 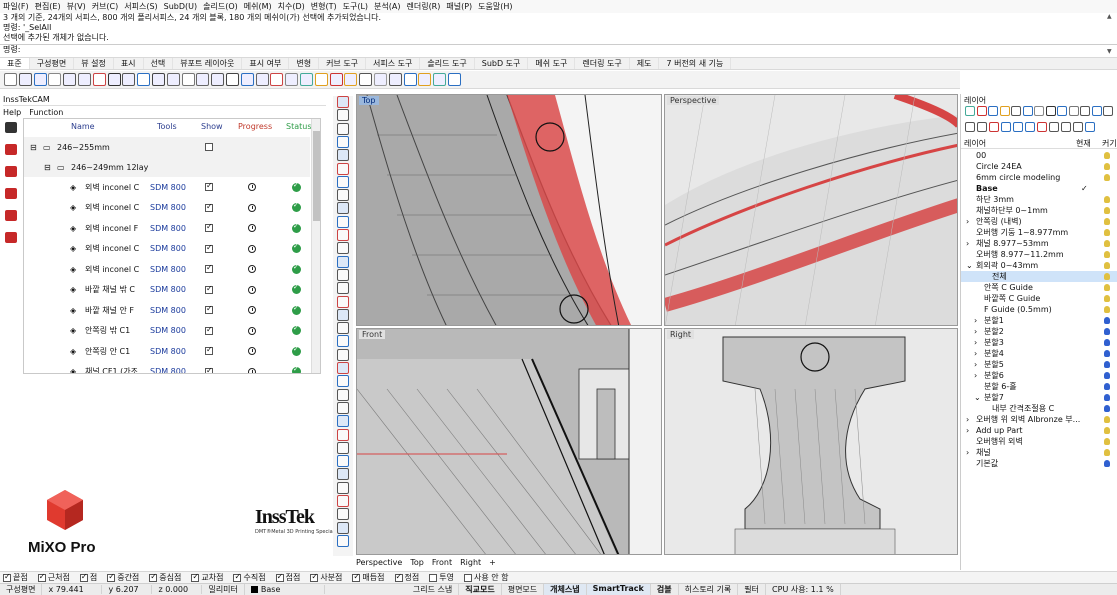 What do you see at coordinates (1039, 221) in the screenshot?
I see `layer-row: › 안쪽링 (내벽)` at bounding box center [1039, 221].